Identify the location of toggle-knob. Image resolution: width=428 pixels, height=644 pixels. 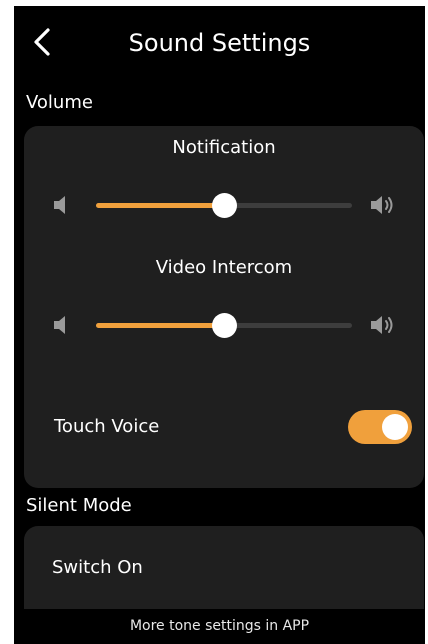
(395, 427).